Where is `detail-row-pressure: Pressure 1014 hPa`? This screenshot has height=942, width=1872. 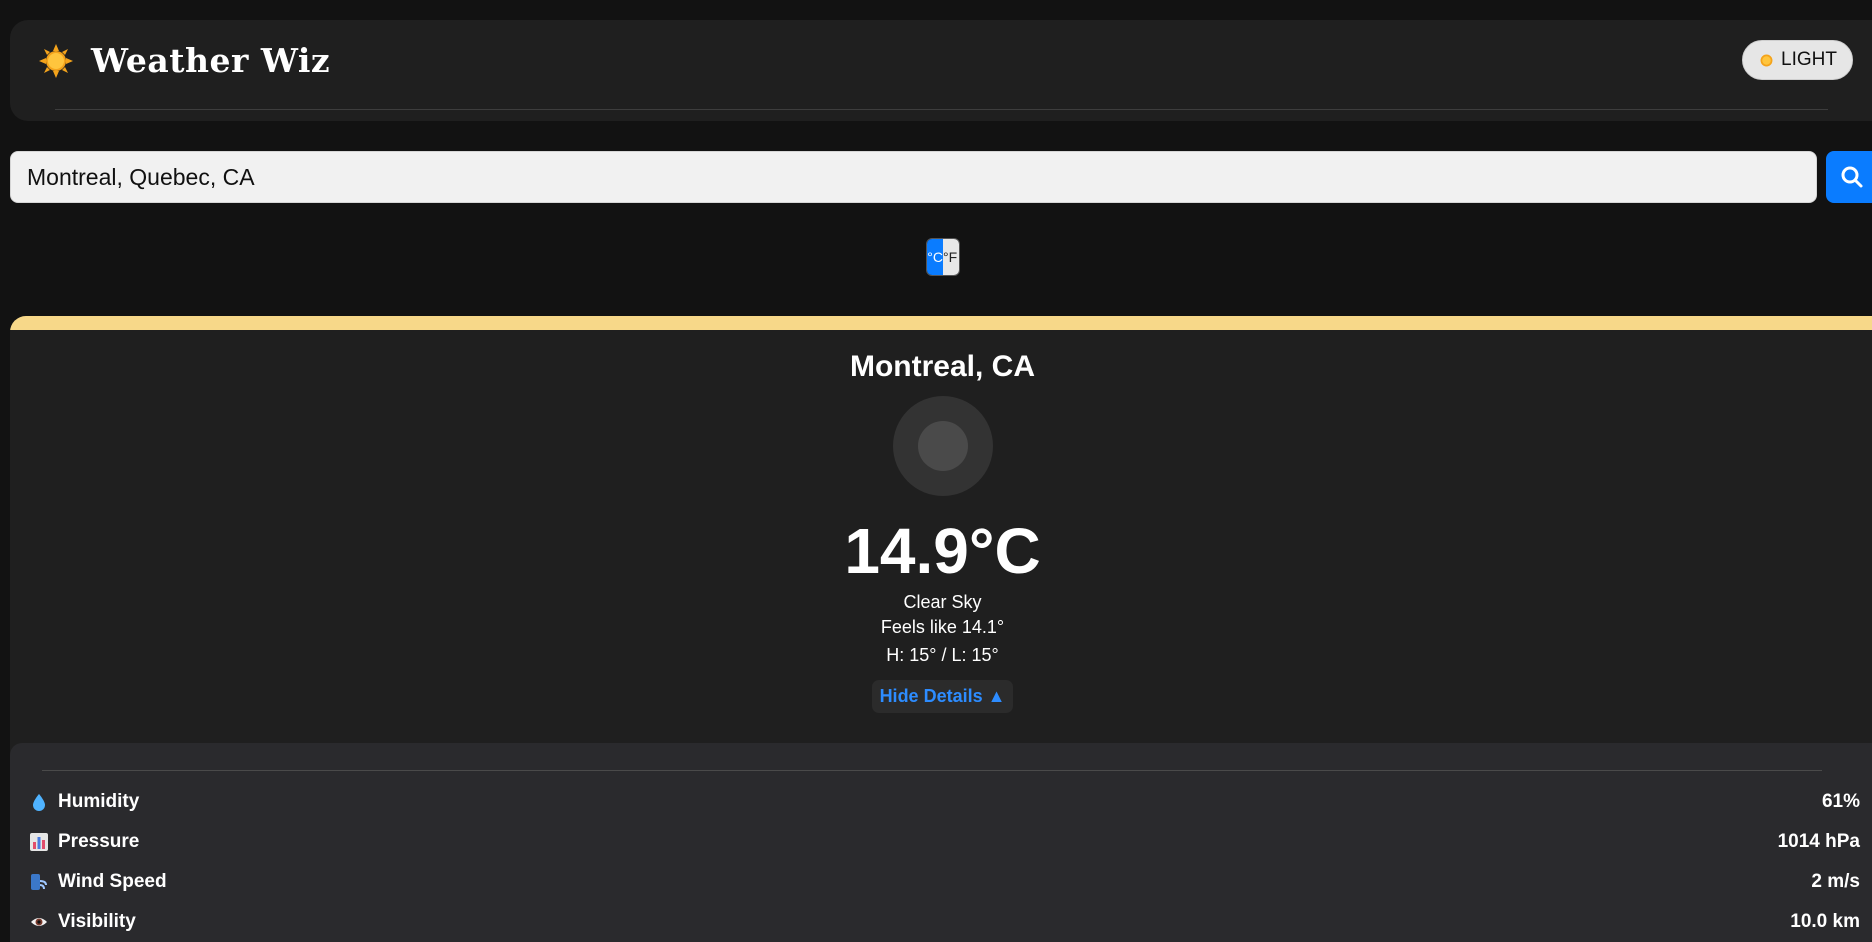
detail-row-pressure: Pressure 1014 hPa is located at coordinates (935, 842).